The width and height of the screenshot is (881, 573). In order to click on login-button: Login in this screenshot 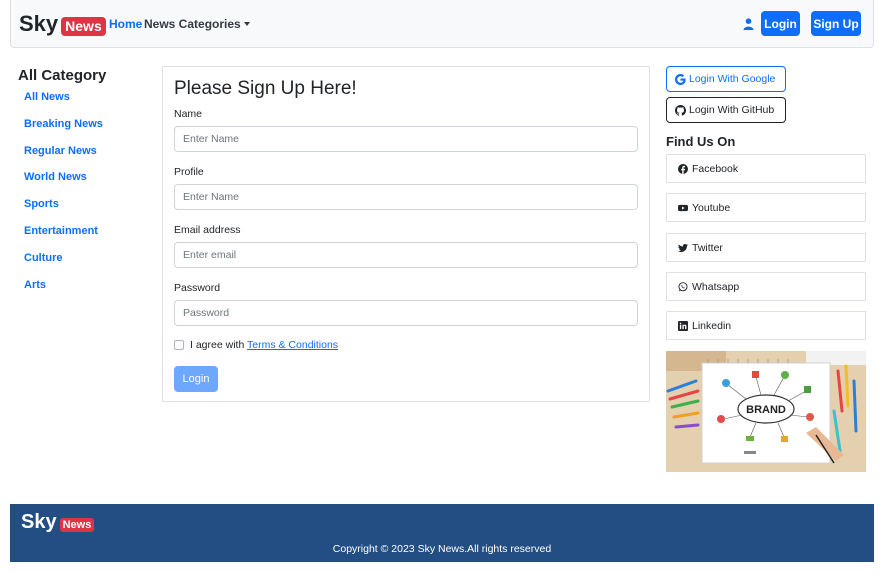, I will do `click(780, 23)`.